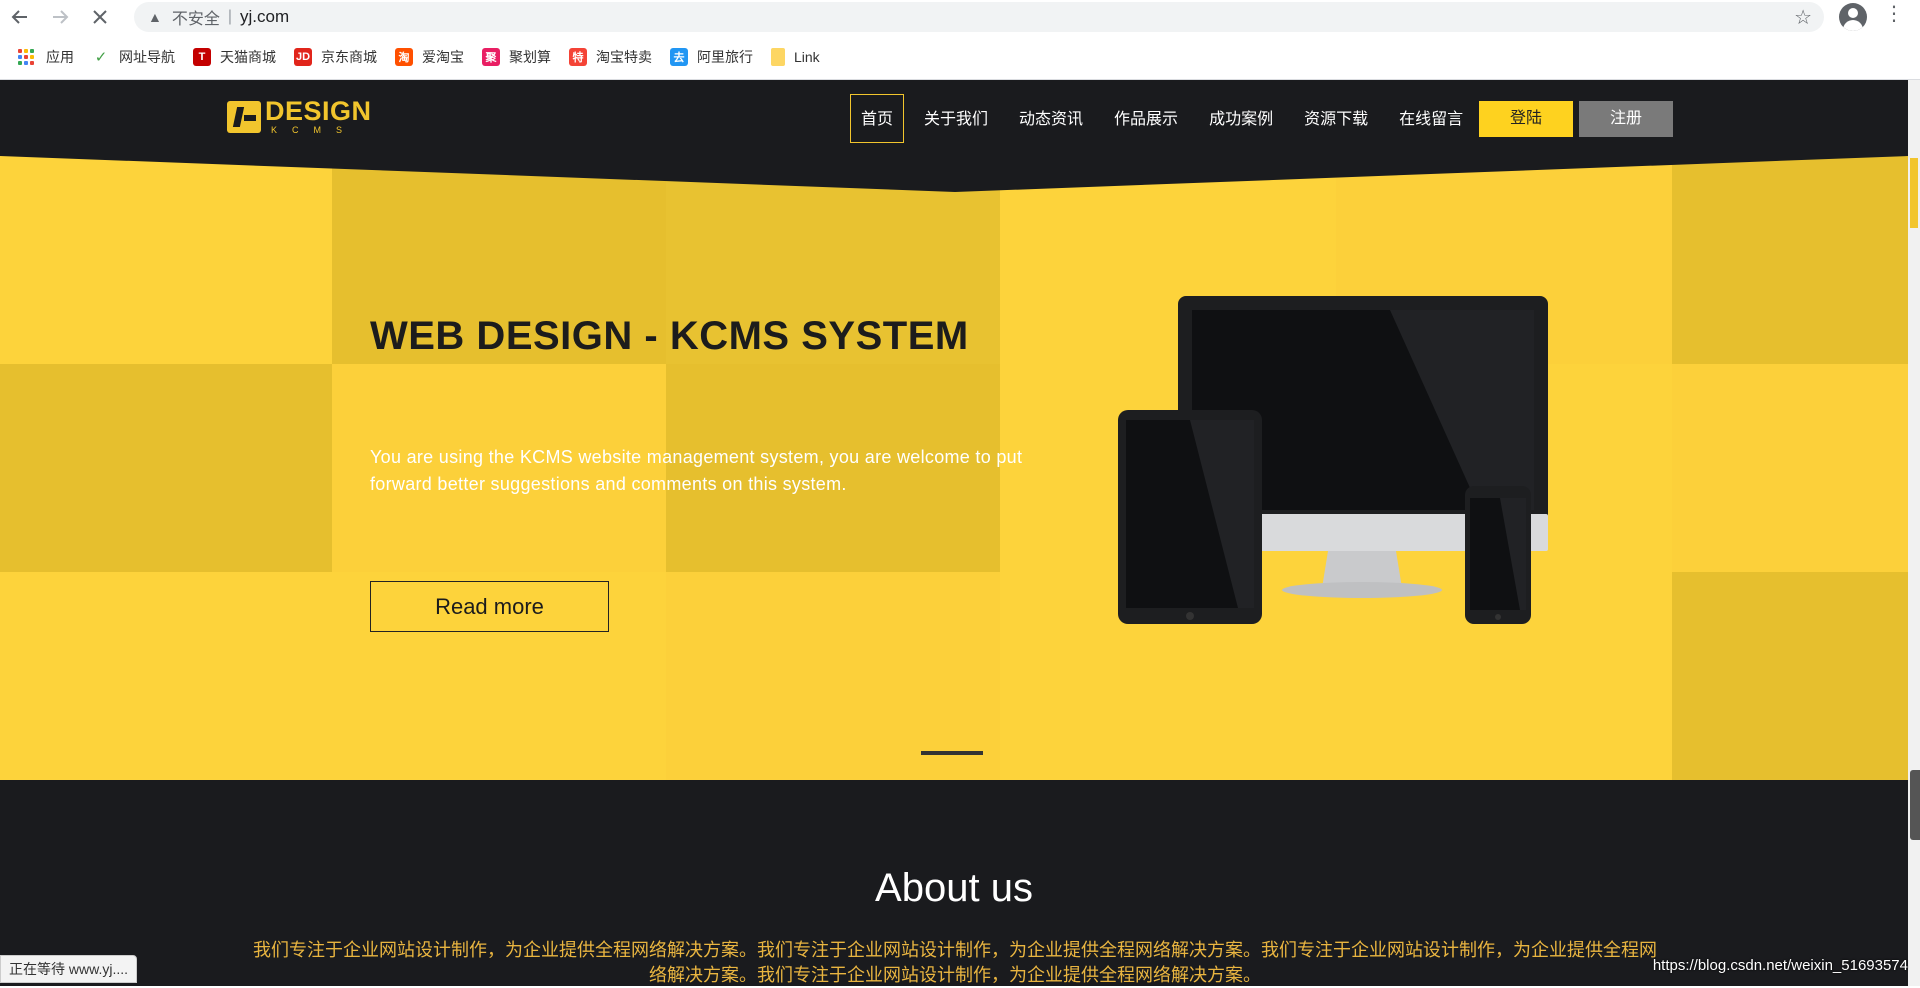 This screenshot has height=988, width=1920. I want to click on hao-icon: ✓, so click(101, 57).